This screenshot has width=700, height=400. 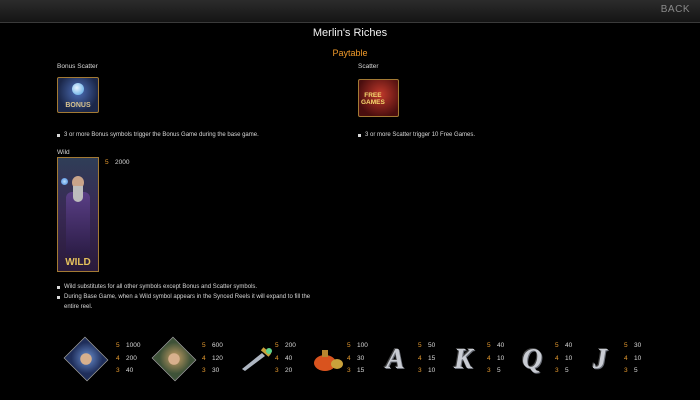 I want to click on king-paytable: 5 1000 4 200 3 40, so click(x=128, y=359).